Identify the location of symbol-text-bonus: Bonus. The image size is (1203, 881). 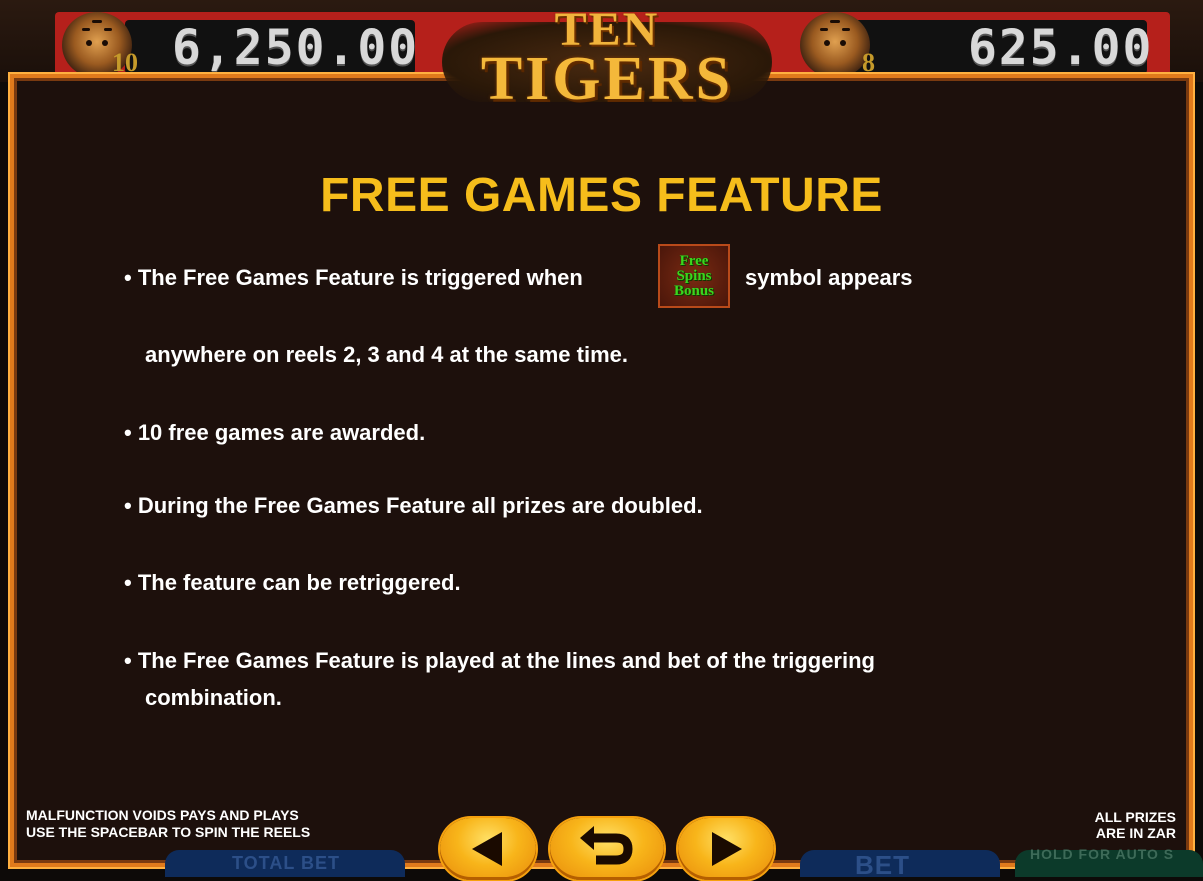
(694, 290).